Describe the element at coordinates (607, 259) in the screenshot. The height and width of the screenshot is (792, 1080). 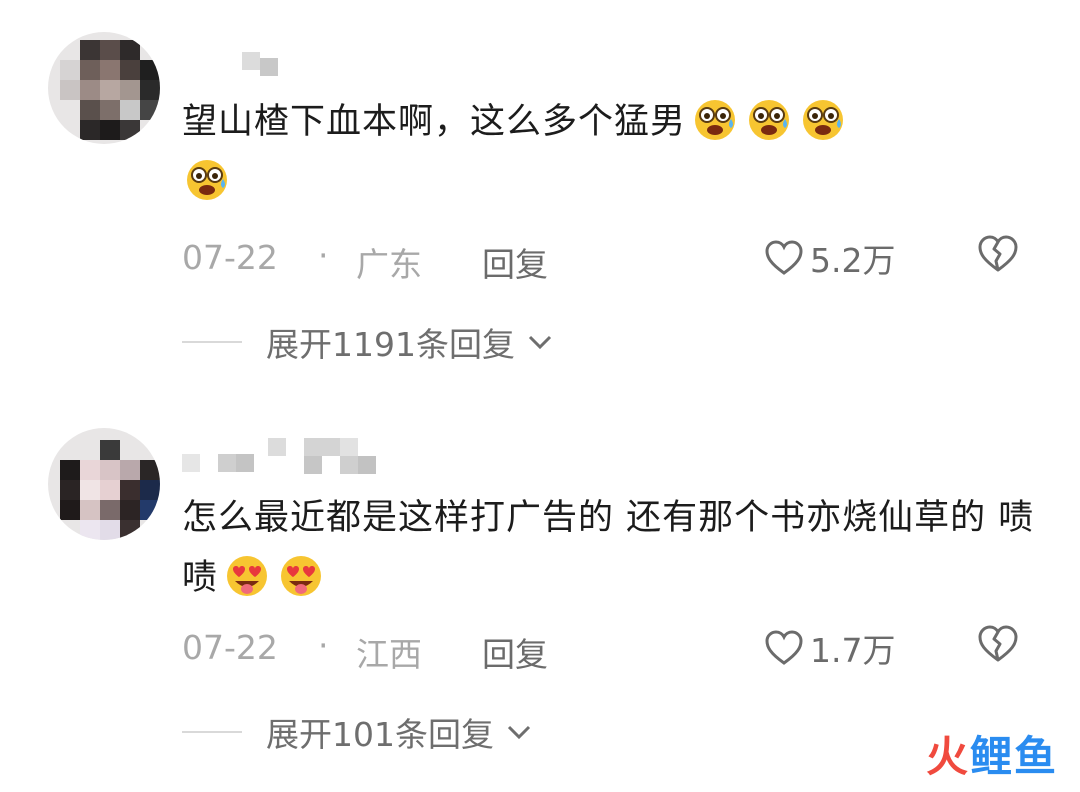
I see `comment-meta: 07-22 · 广东 回复 5.2万` at that location.